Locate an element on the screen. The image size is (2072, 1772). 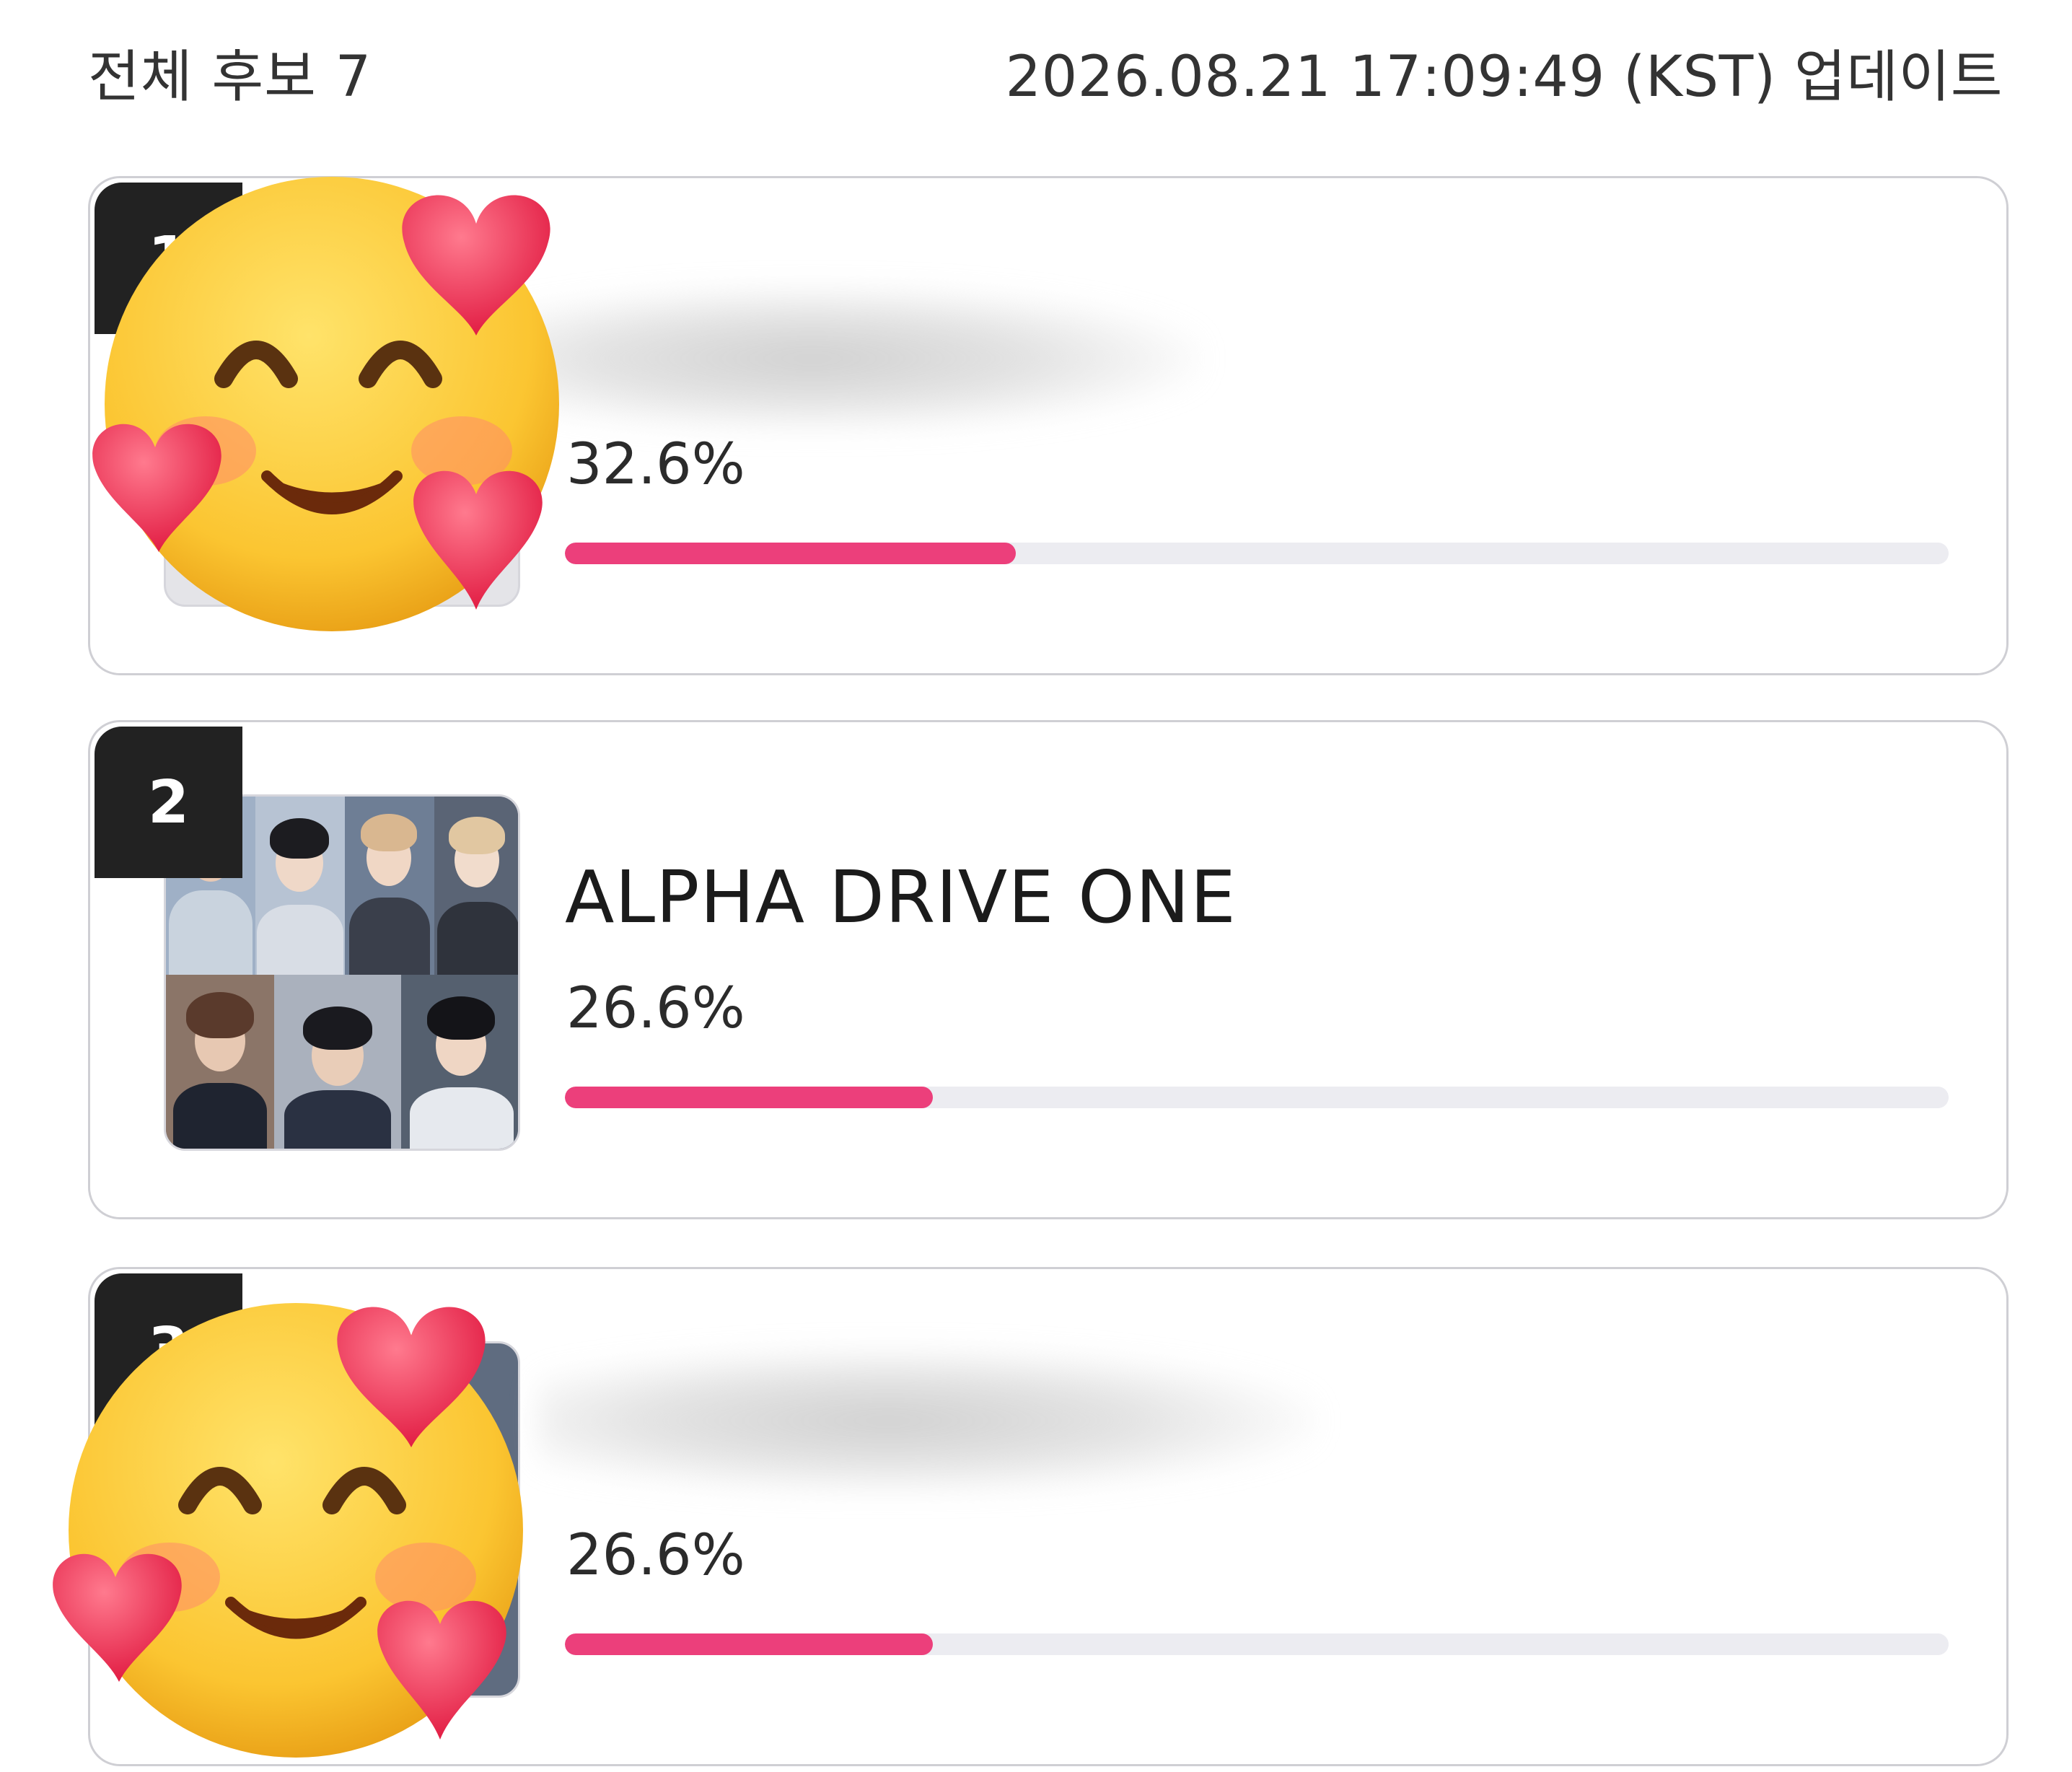
vote-header: 전체 후보 7 2026.08.21 17:09:49 (KST) 업데이트 is located at coordinates (1036, 72).